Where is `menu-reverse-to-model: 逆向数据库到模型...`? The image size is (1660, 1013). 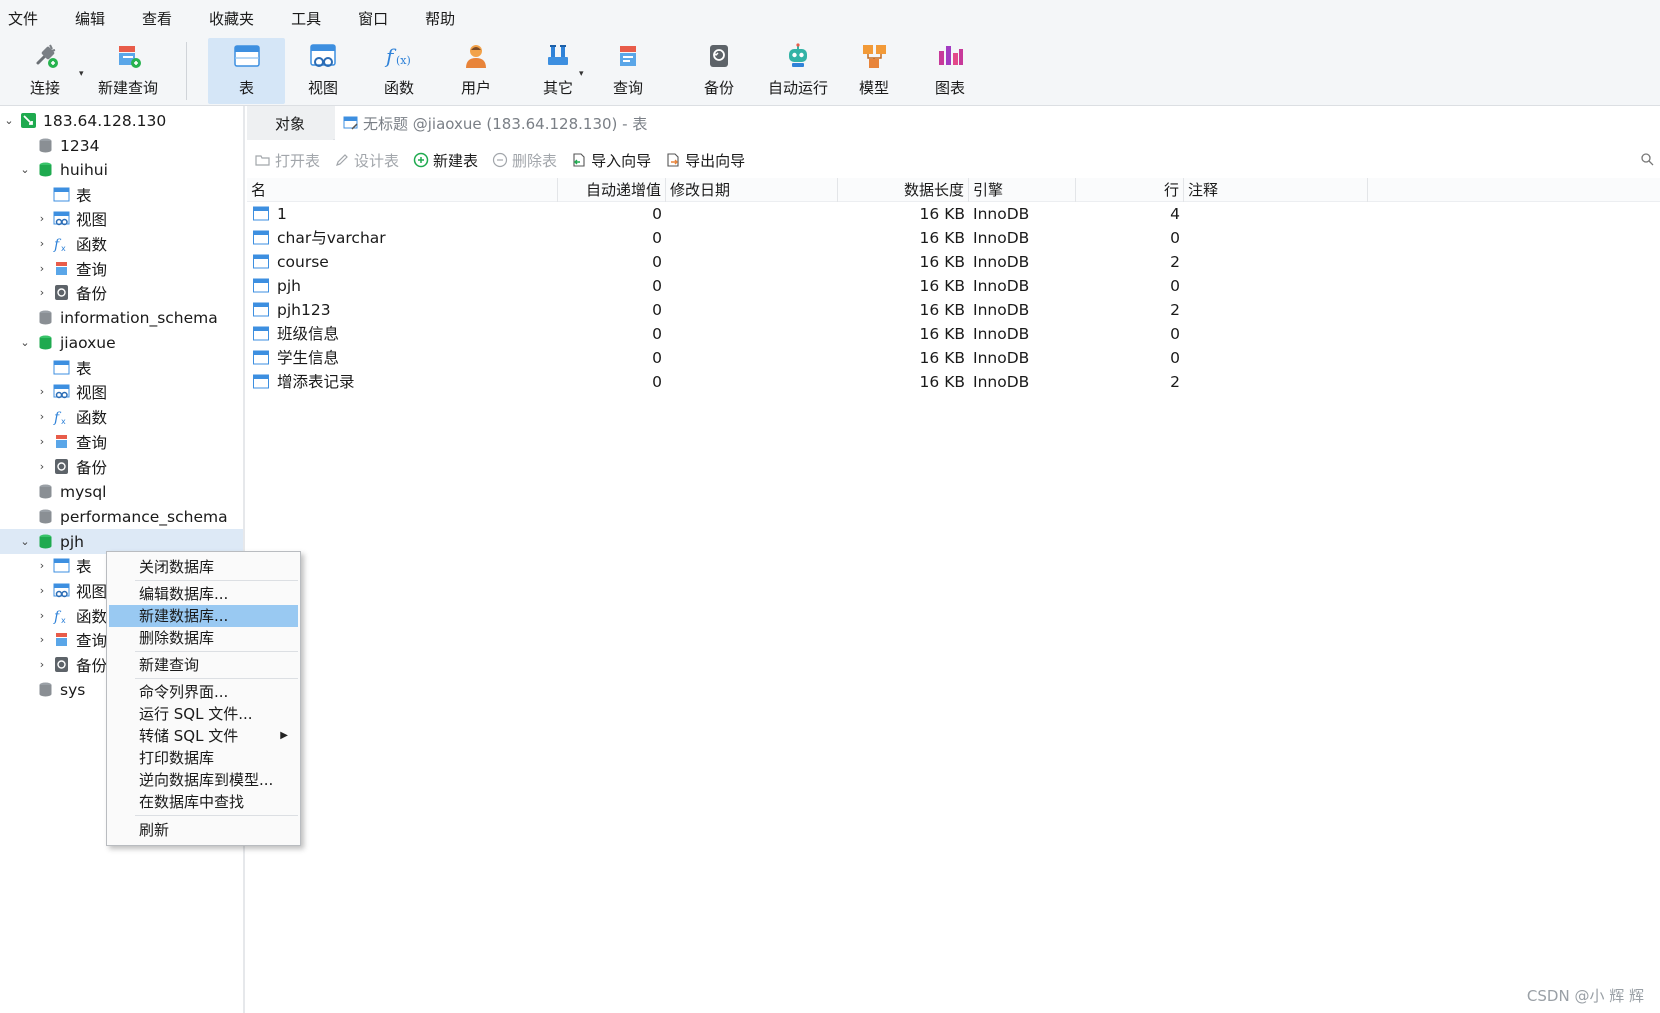
menu-reverse-to-model: 逆向数据库到模型... is located at coordinates (203, 780).